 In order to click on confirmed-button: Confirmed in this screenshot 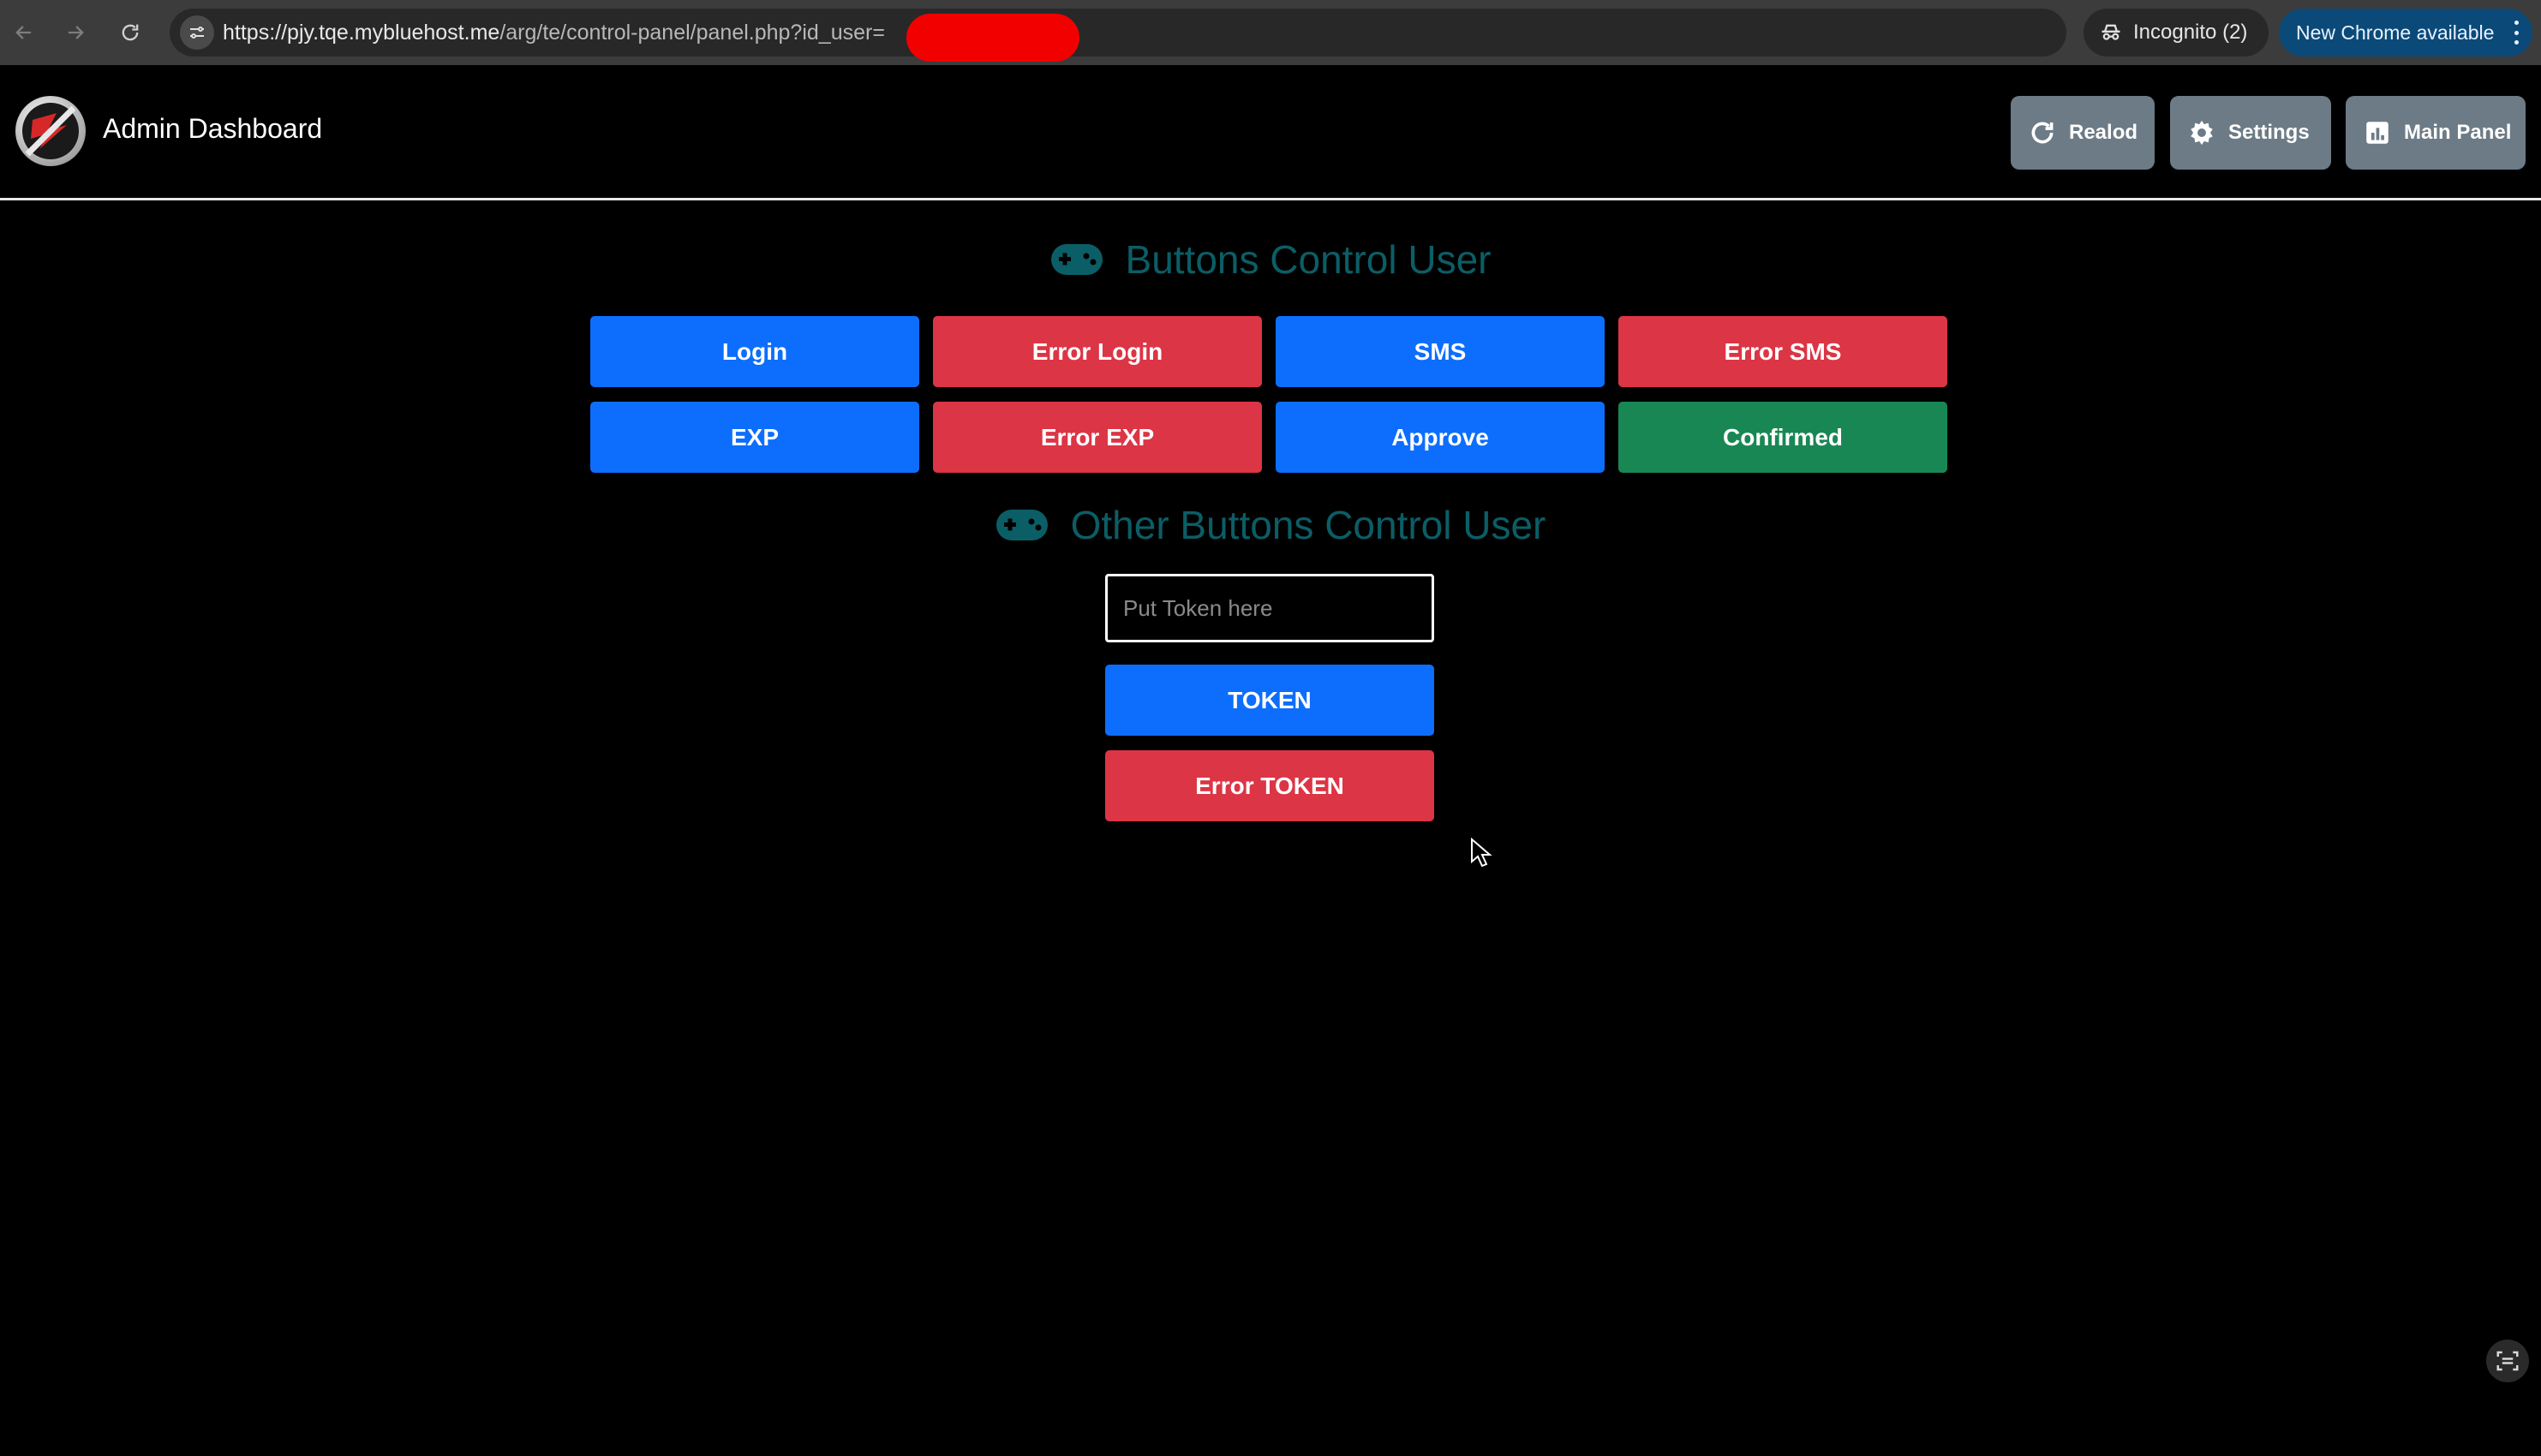, I will do `click(1782, 437)`.